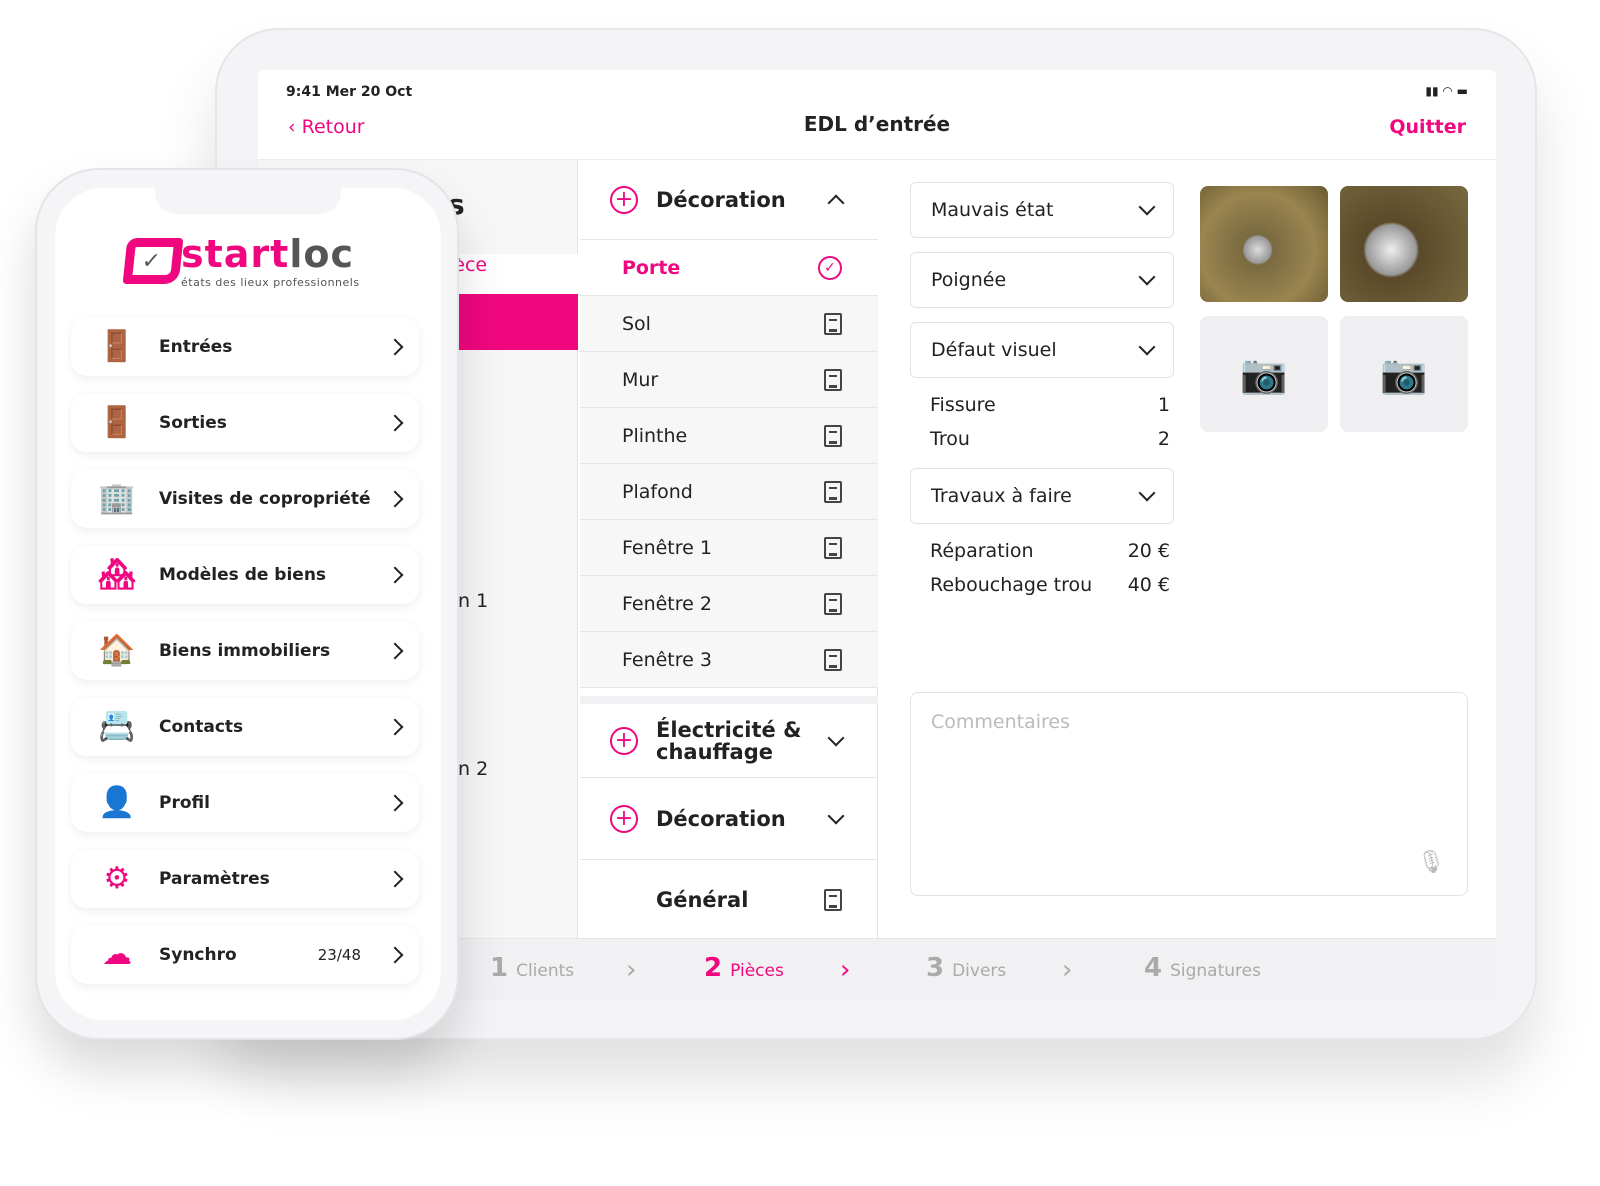  What do you see at coordinates (117, 650) in the screenshot?
I see `house-icon: 🏠` at bounding box center [117, 650].